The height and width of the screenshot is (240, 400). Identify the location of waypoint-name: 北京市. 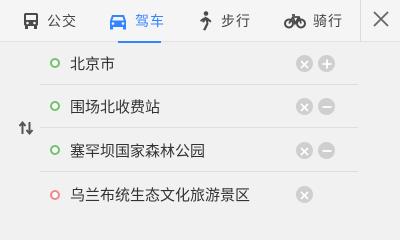
(183, 63).